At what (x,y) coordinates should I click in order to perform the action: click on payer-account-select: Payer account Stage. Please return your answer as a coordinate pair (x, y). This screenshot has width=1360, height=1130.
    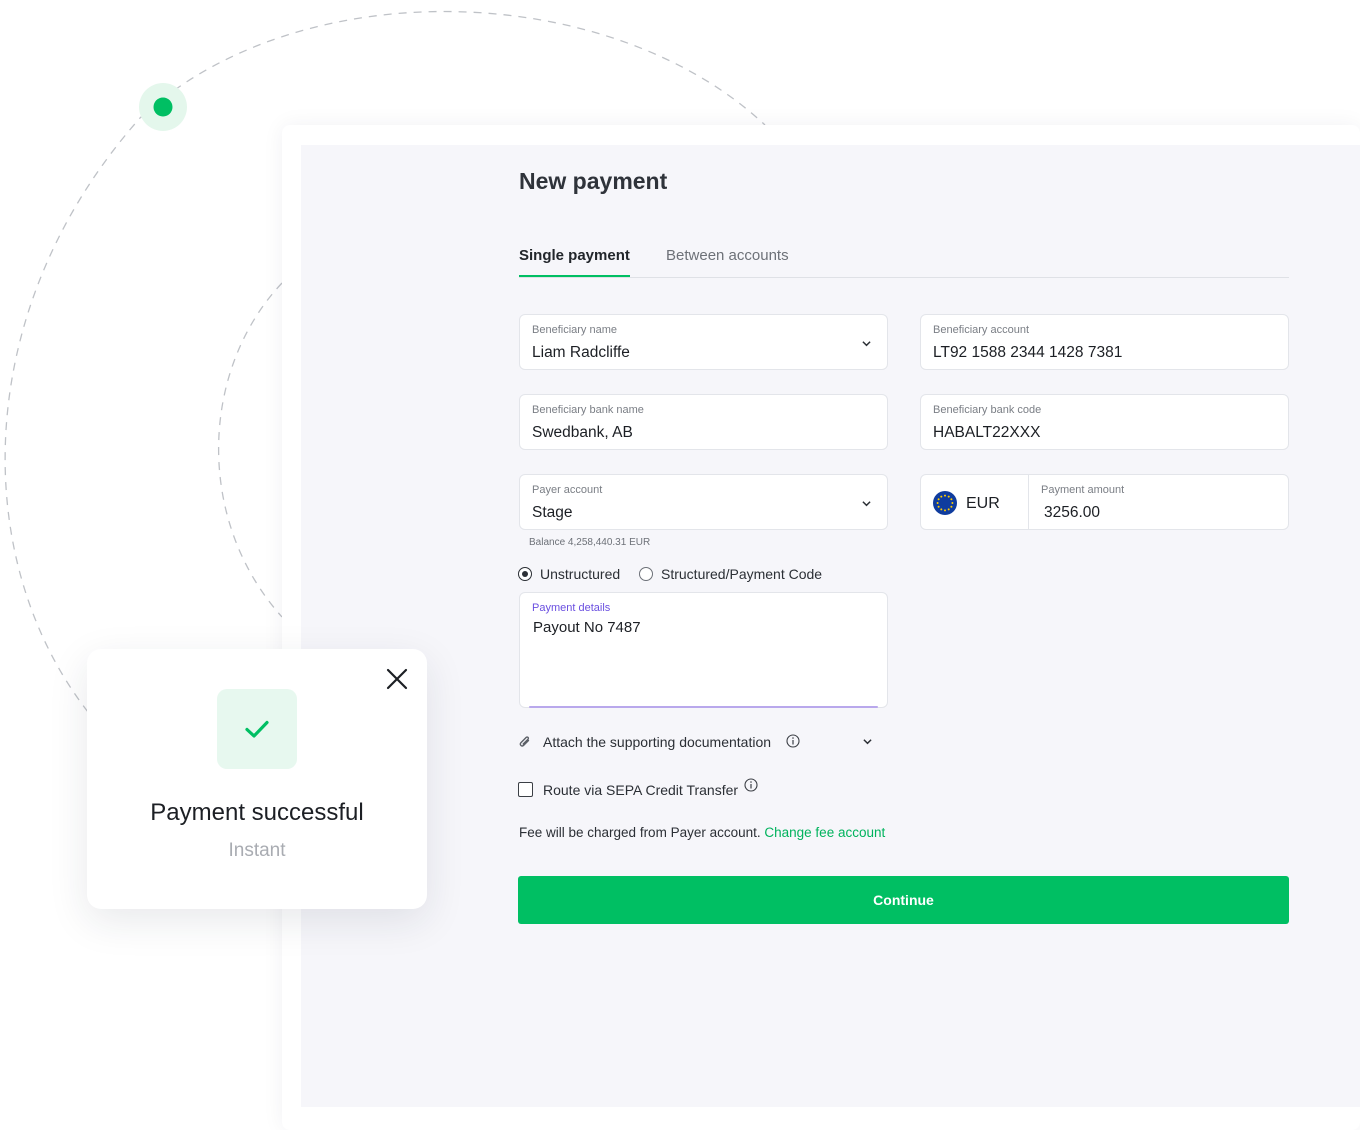
    Looking at the image, I should click on (703, 502).